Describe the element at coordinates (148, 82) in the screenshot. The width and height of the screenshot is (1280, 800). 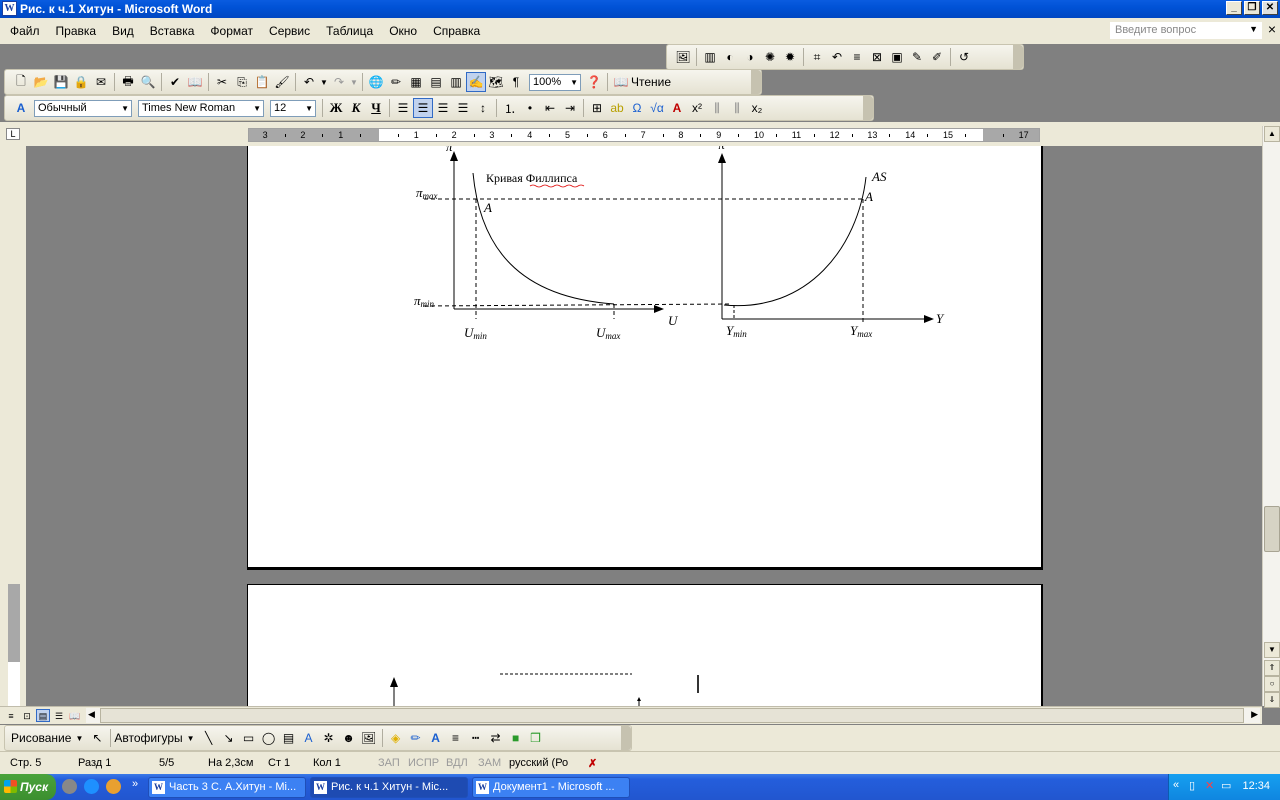
I see `print-preview-icon: 🔍` at that location.